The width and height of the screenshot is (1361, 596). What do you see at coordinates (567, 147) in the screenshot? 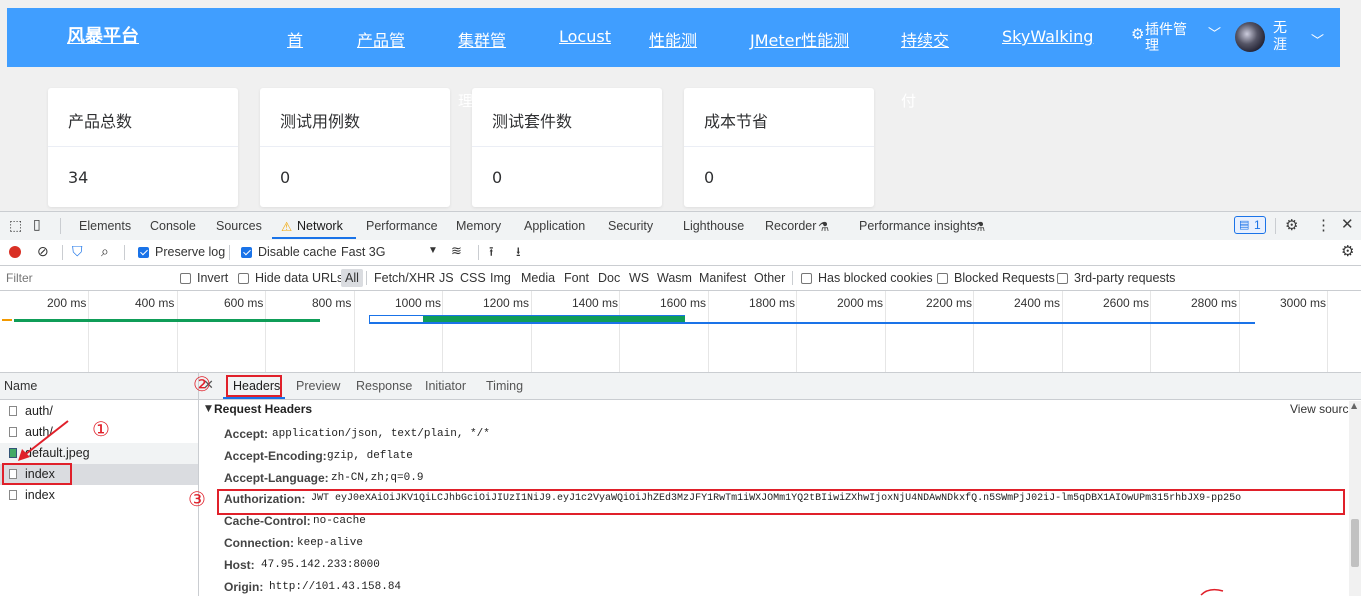
I see `stat-card-suites: 测试套件数 0` at bounding box center [567, 147].